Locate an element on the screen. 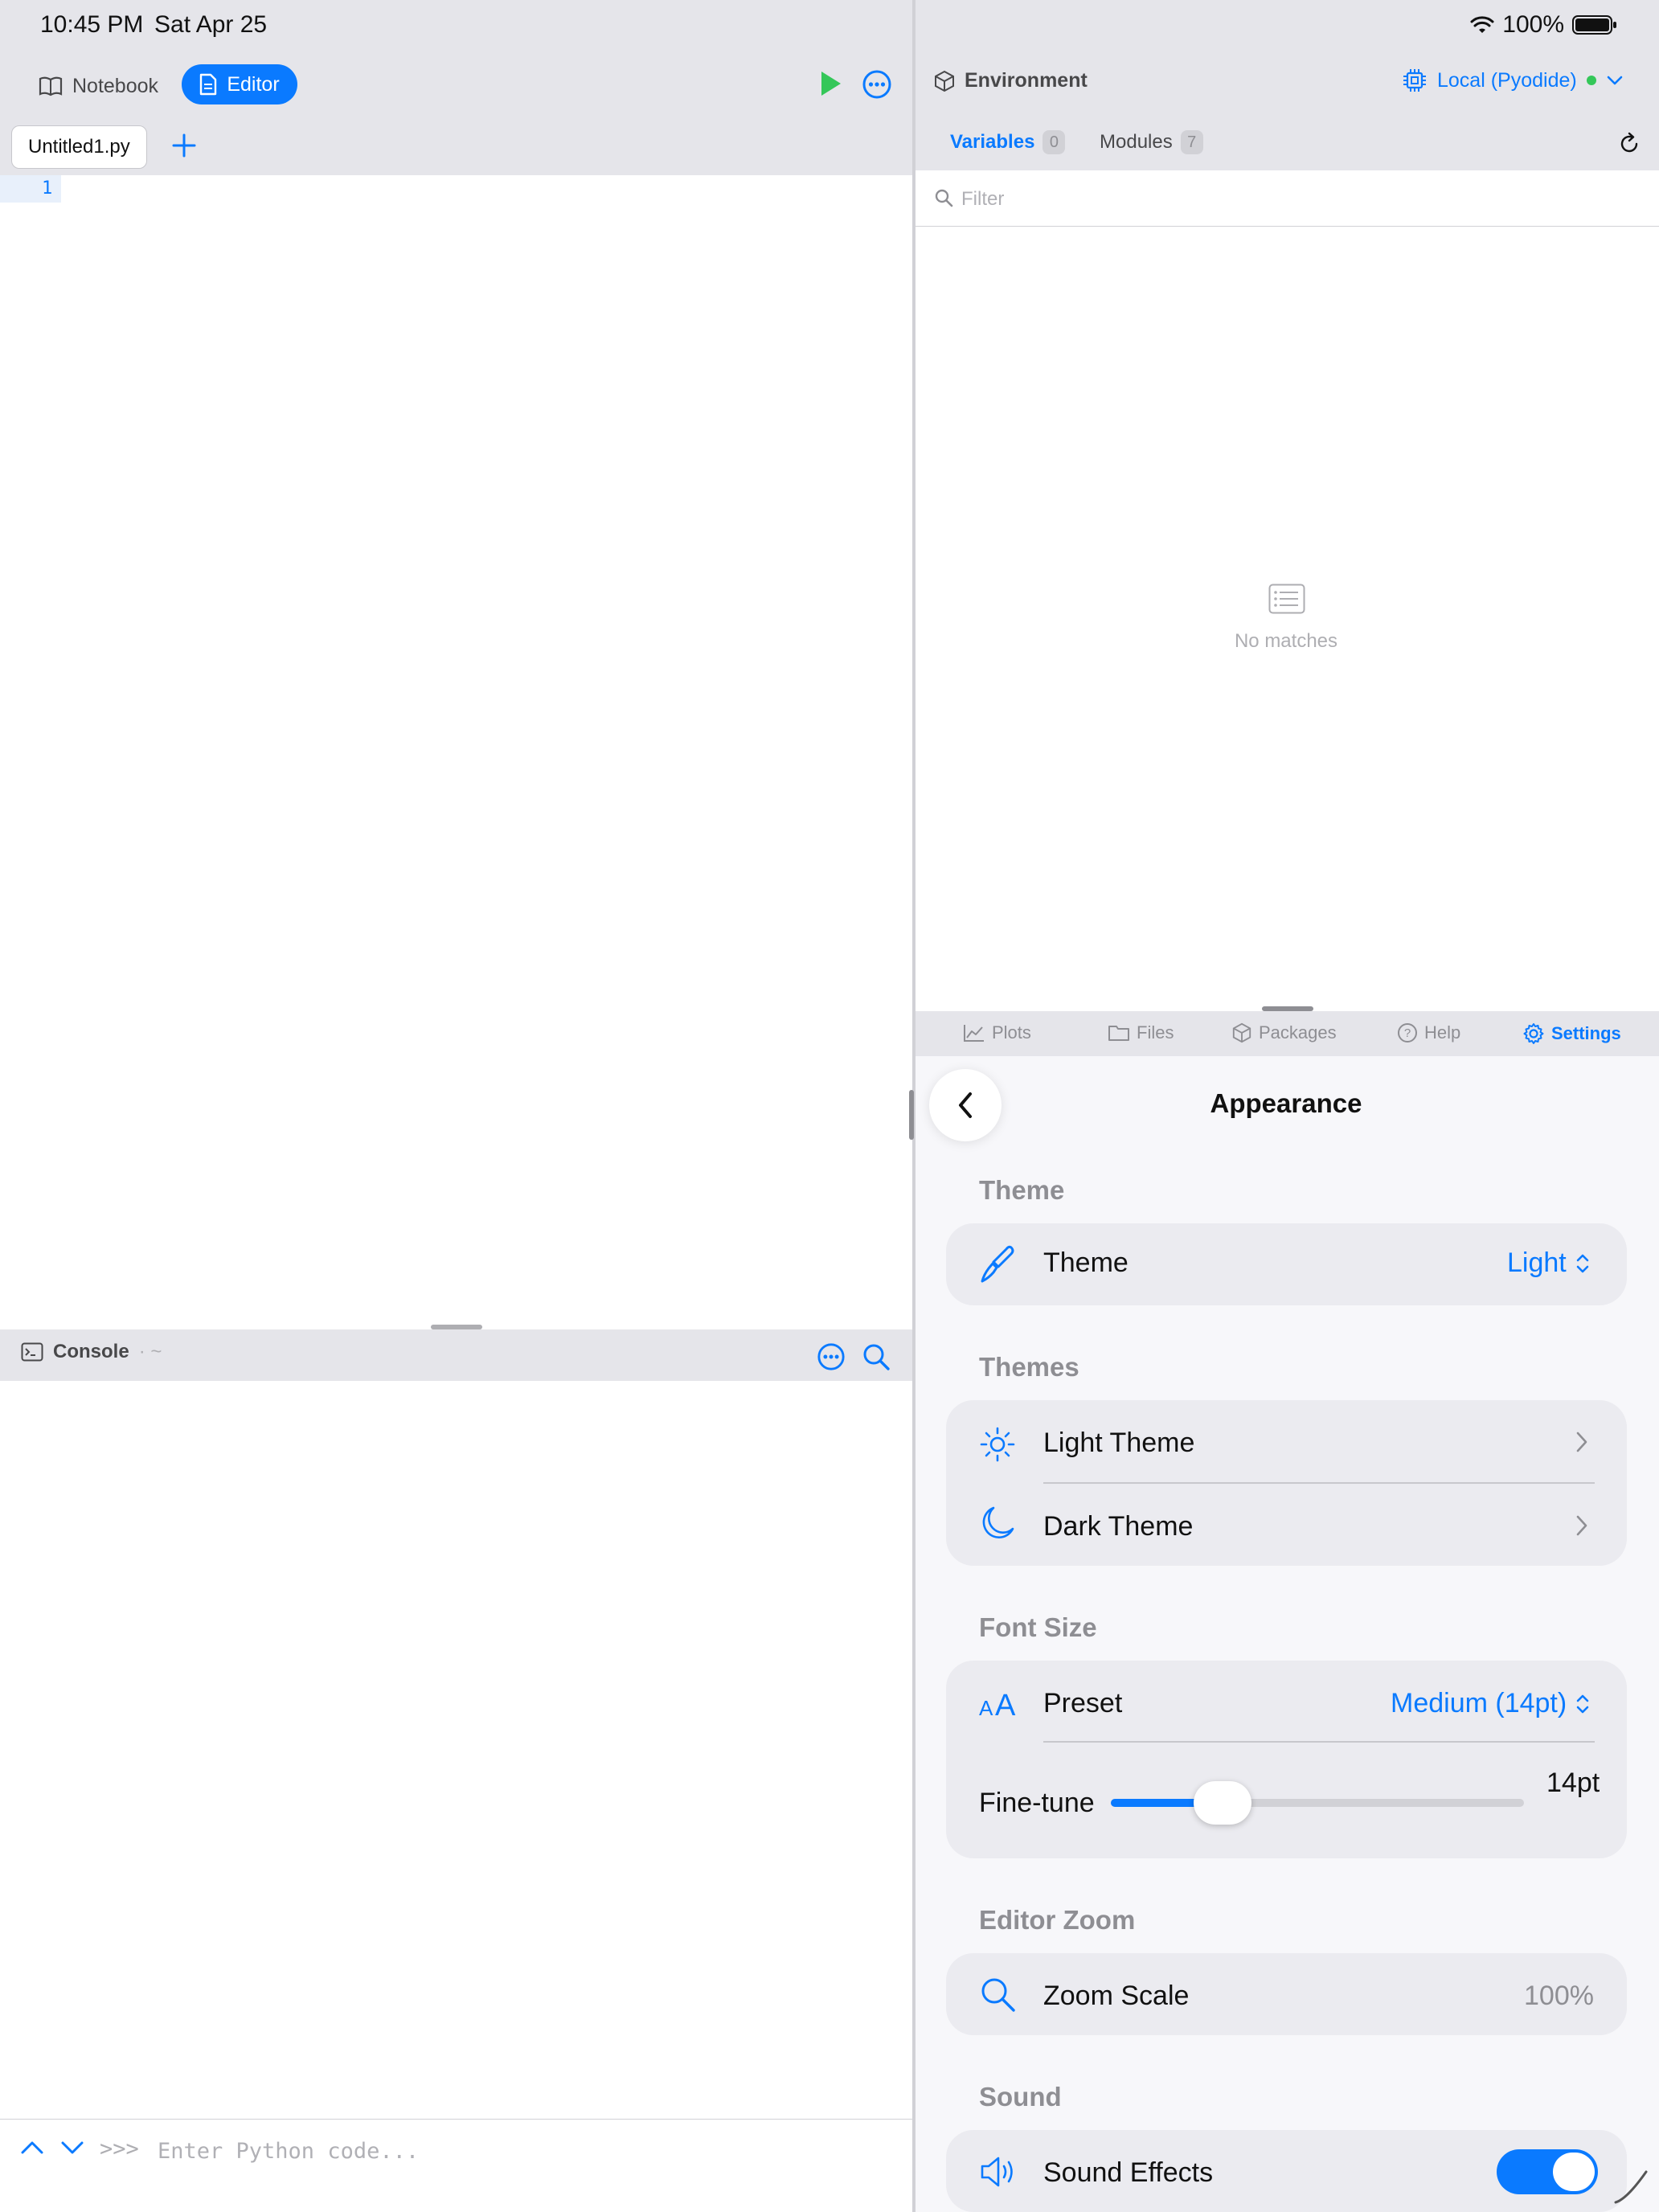 The height and width of the screenshot is (2212, 1659). paintbrush-icon is located at coordinates (997, 1264).